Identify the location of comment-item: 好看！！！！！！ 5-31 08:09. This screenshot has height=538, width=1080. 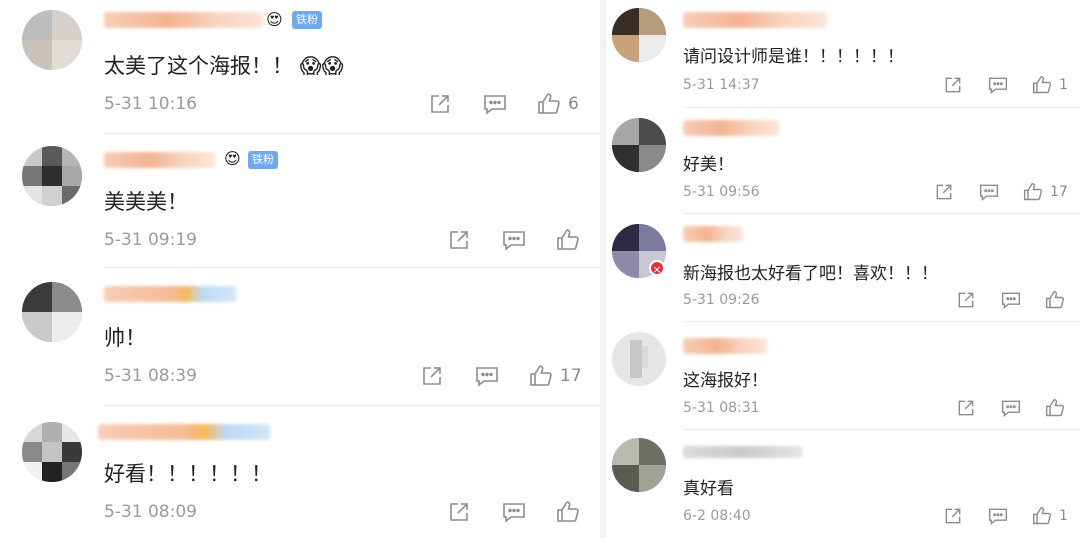
(300, 472).